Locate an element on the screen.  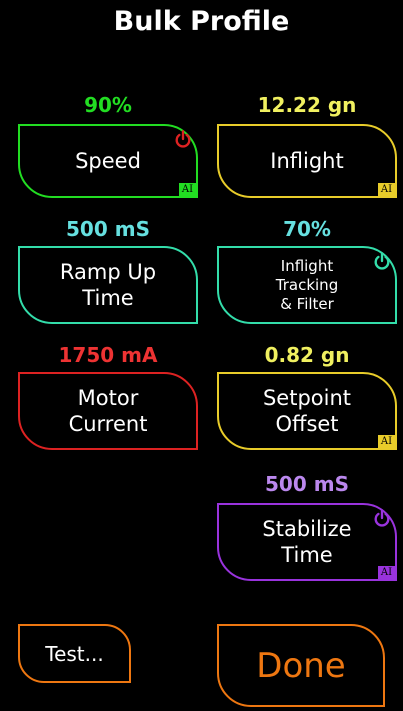
stabilize-label-line2: Time is located at coordinates (307, 555).